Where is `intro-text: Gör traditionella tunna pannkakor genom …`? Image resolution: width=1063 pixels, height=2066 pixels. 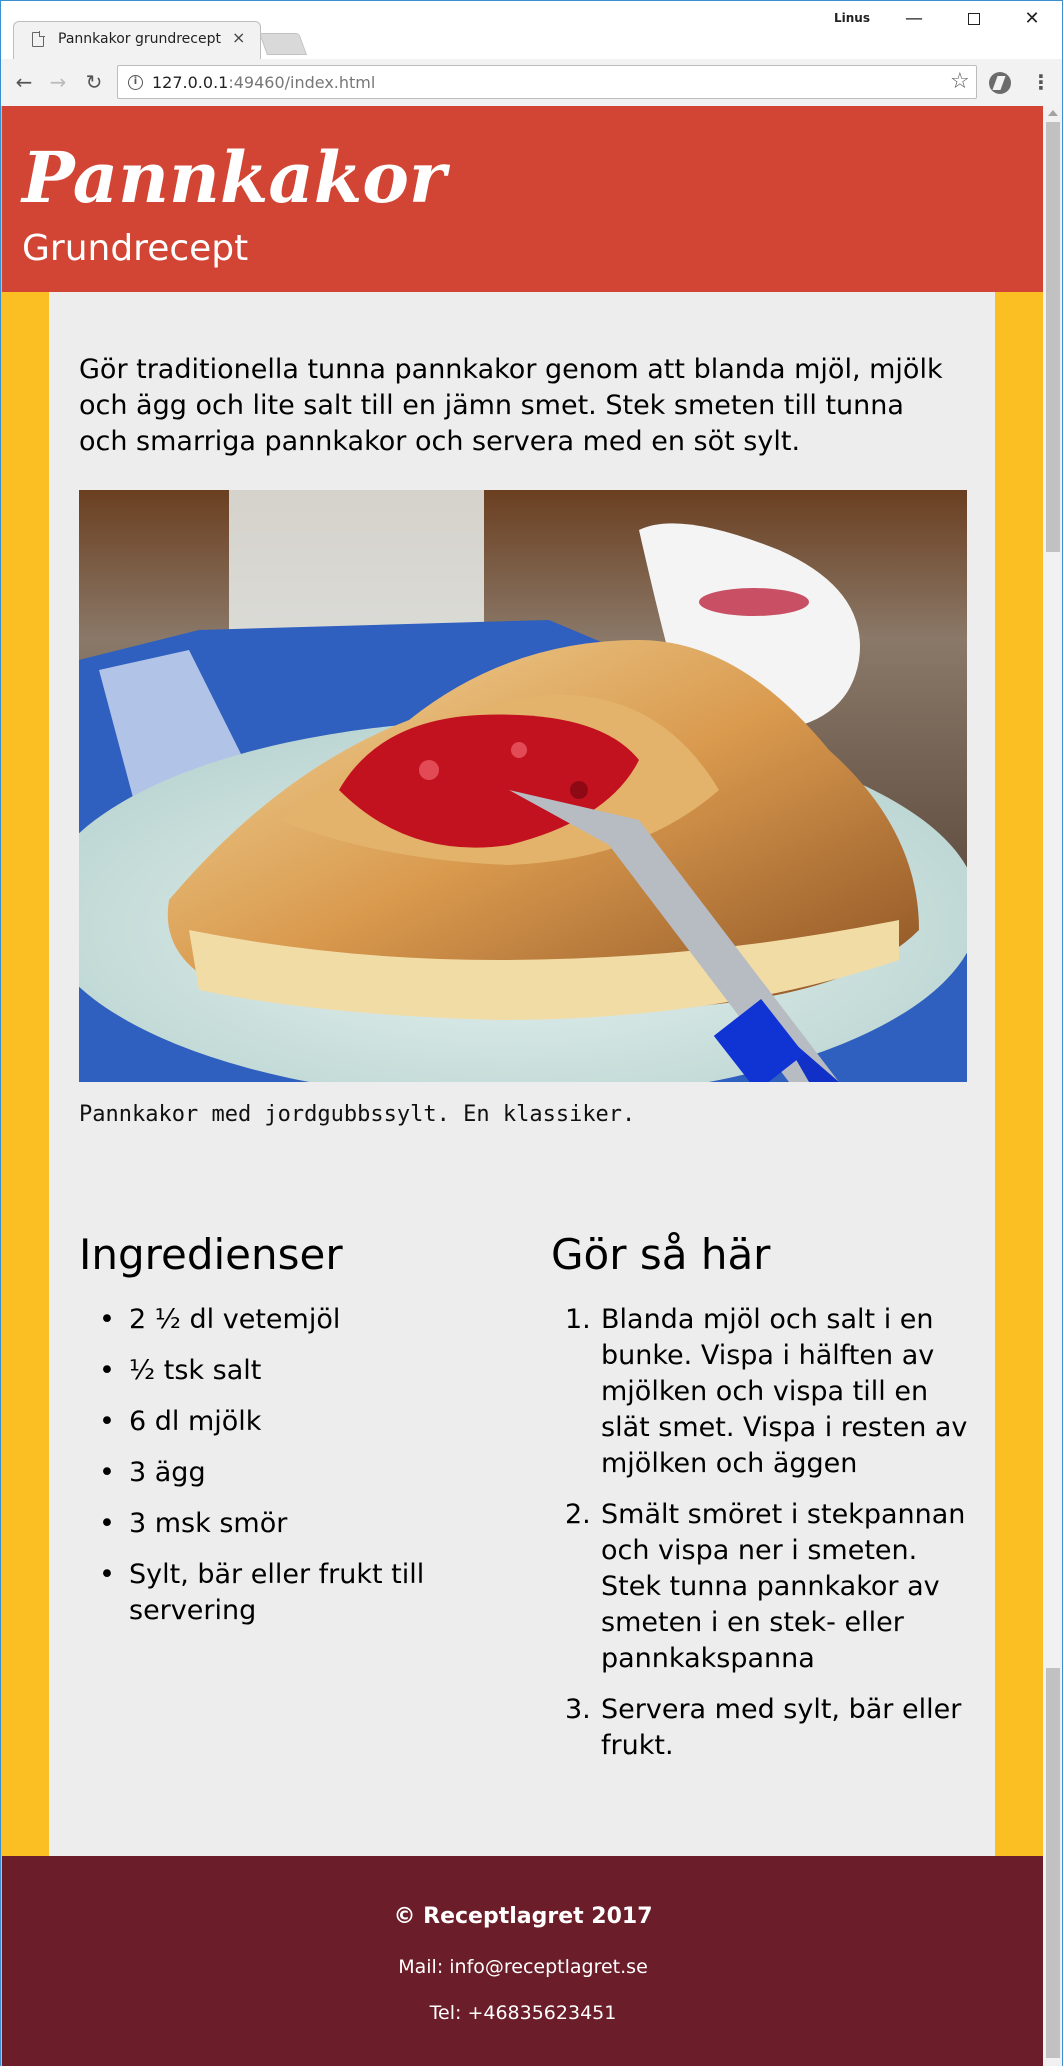
intro-text: Gör traditionella tunna pannkakor genom … is located at coordinates (511, 405).